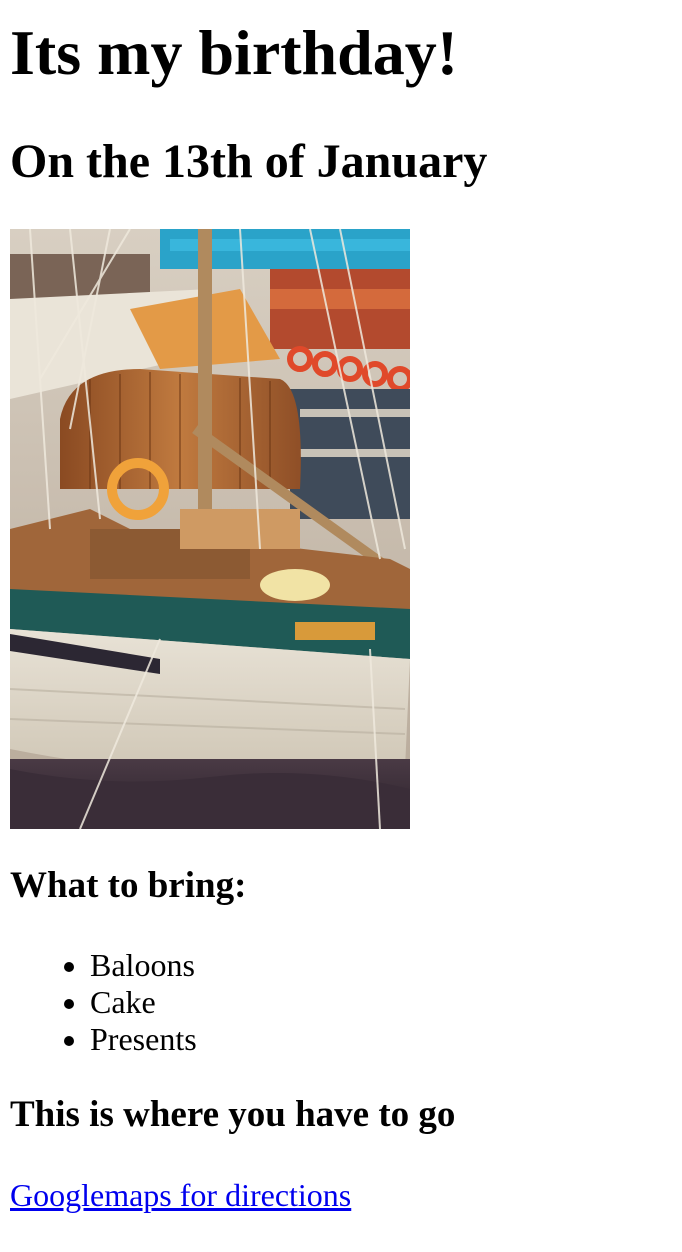 This screenshot has height=1252, width=682. I want to click on list-item: Cake, so click(381, 1002).